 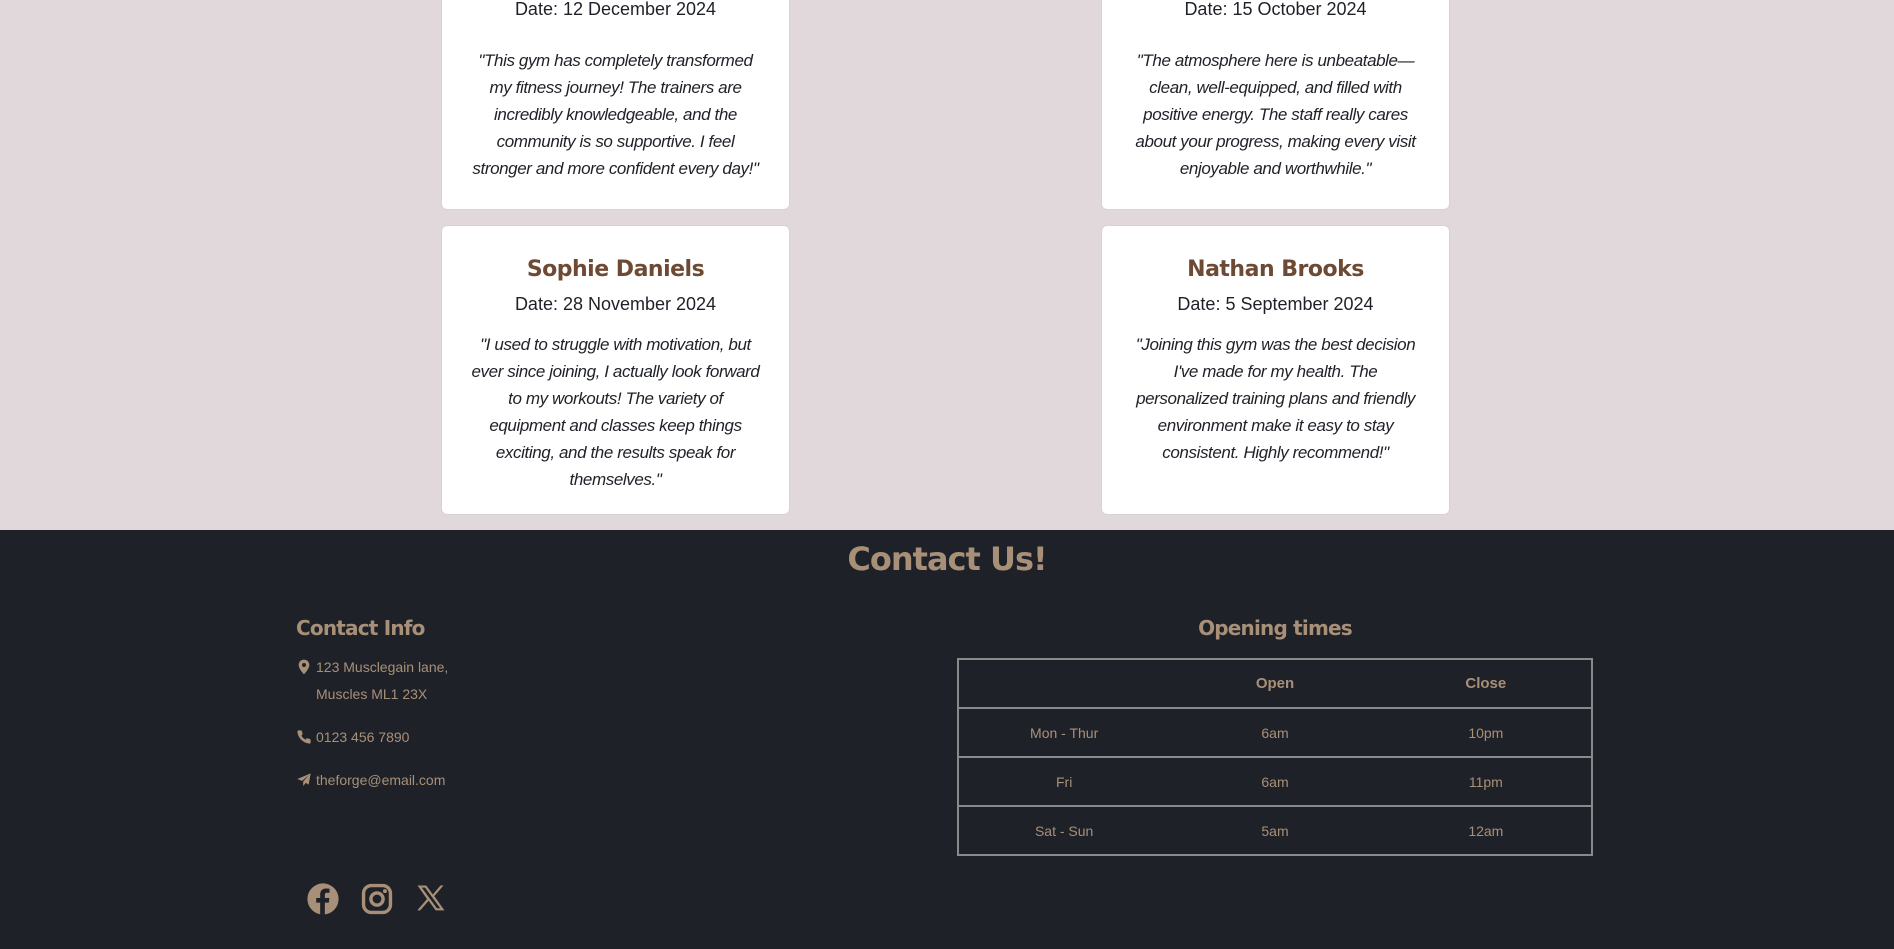 I want to click on address-line1: 123 Musclegain lane,, so click(x=382, y=667).